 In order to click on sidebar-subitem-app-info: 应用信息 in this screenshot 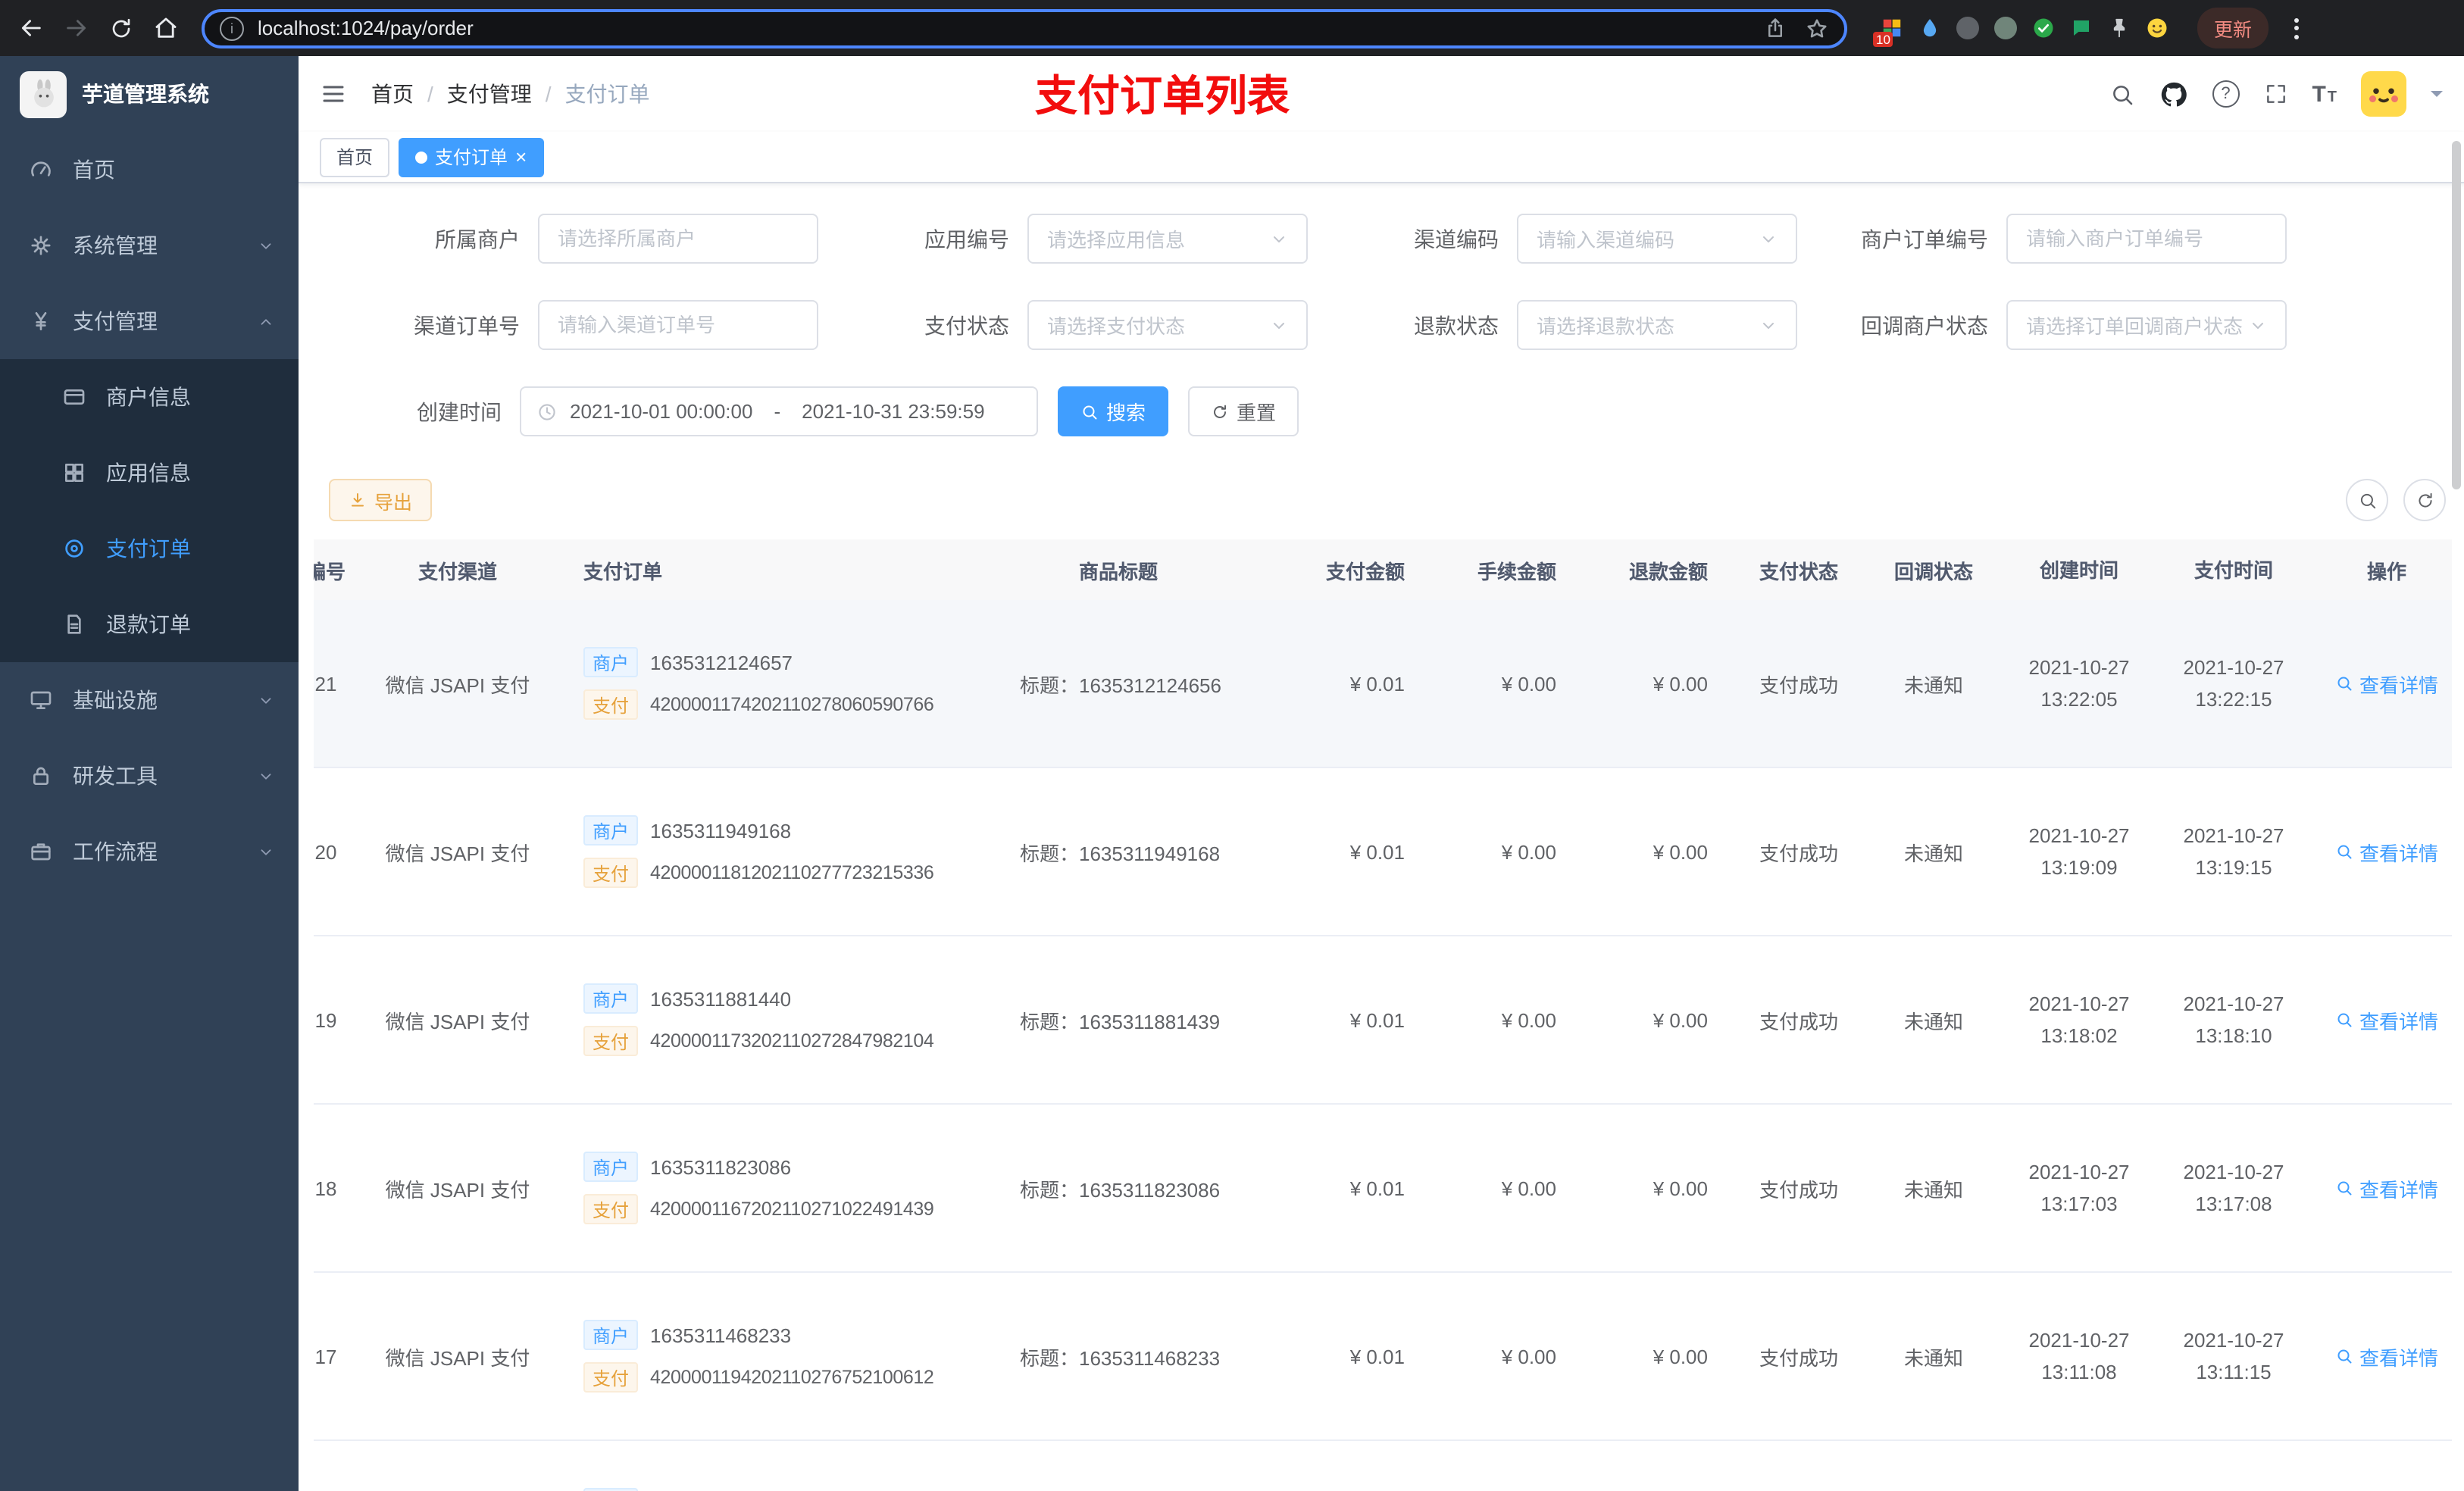, I will do `click(149, 473)`.